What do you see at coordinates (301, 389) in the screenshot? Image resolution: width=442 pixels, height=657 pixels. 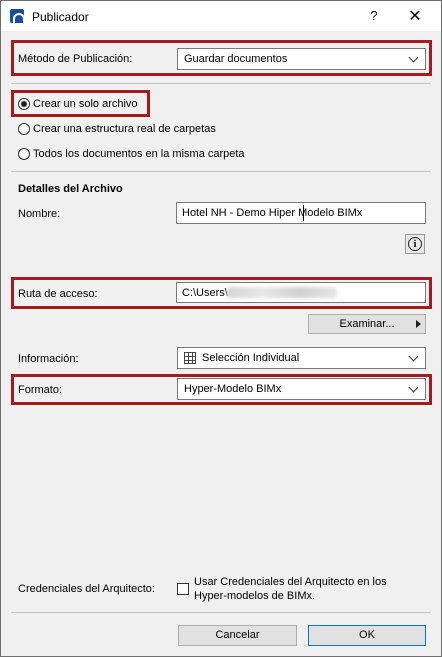 I see `format-select: Hyper-Modelo BIMx` at bounding box center [301, 389].